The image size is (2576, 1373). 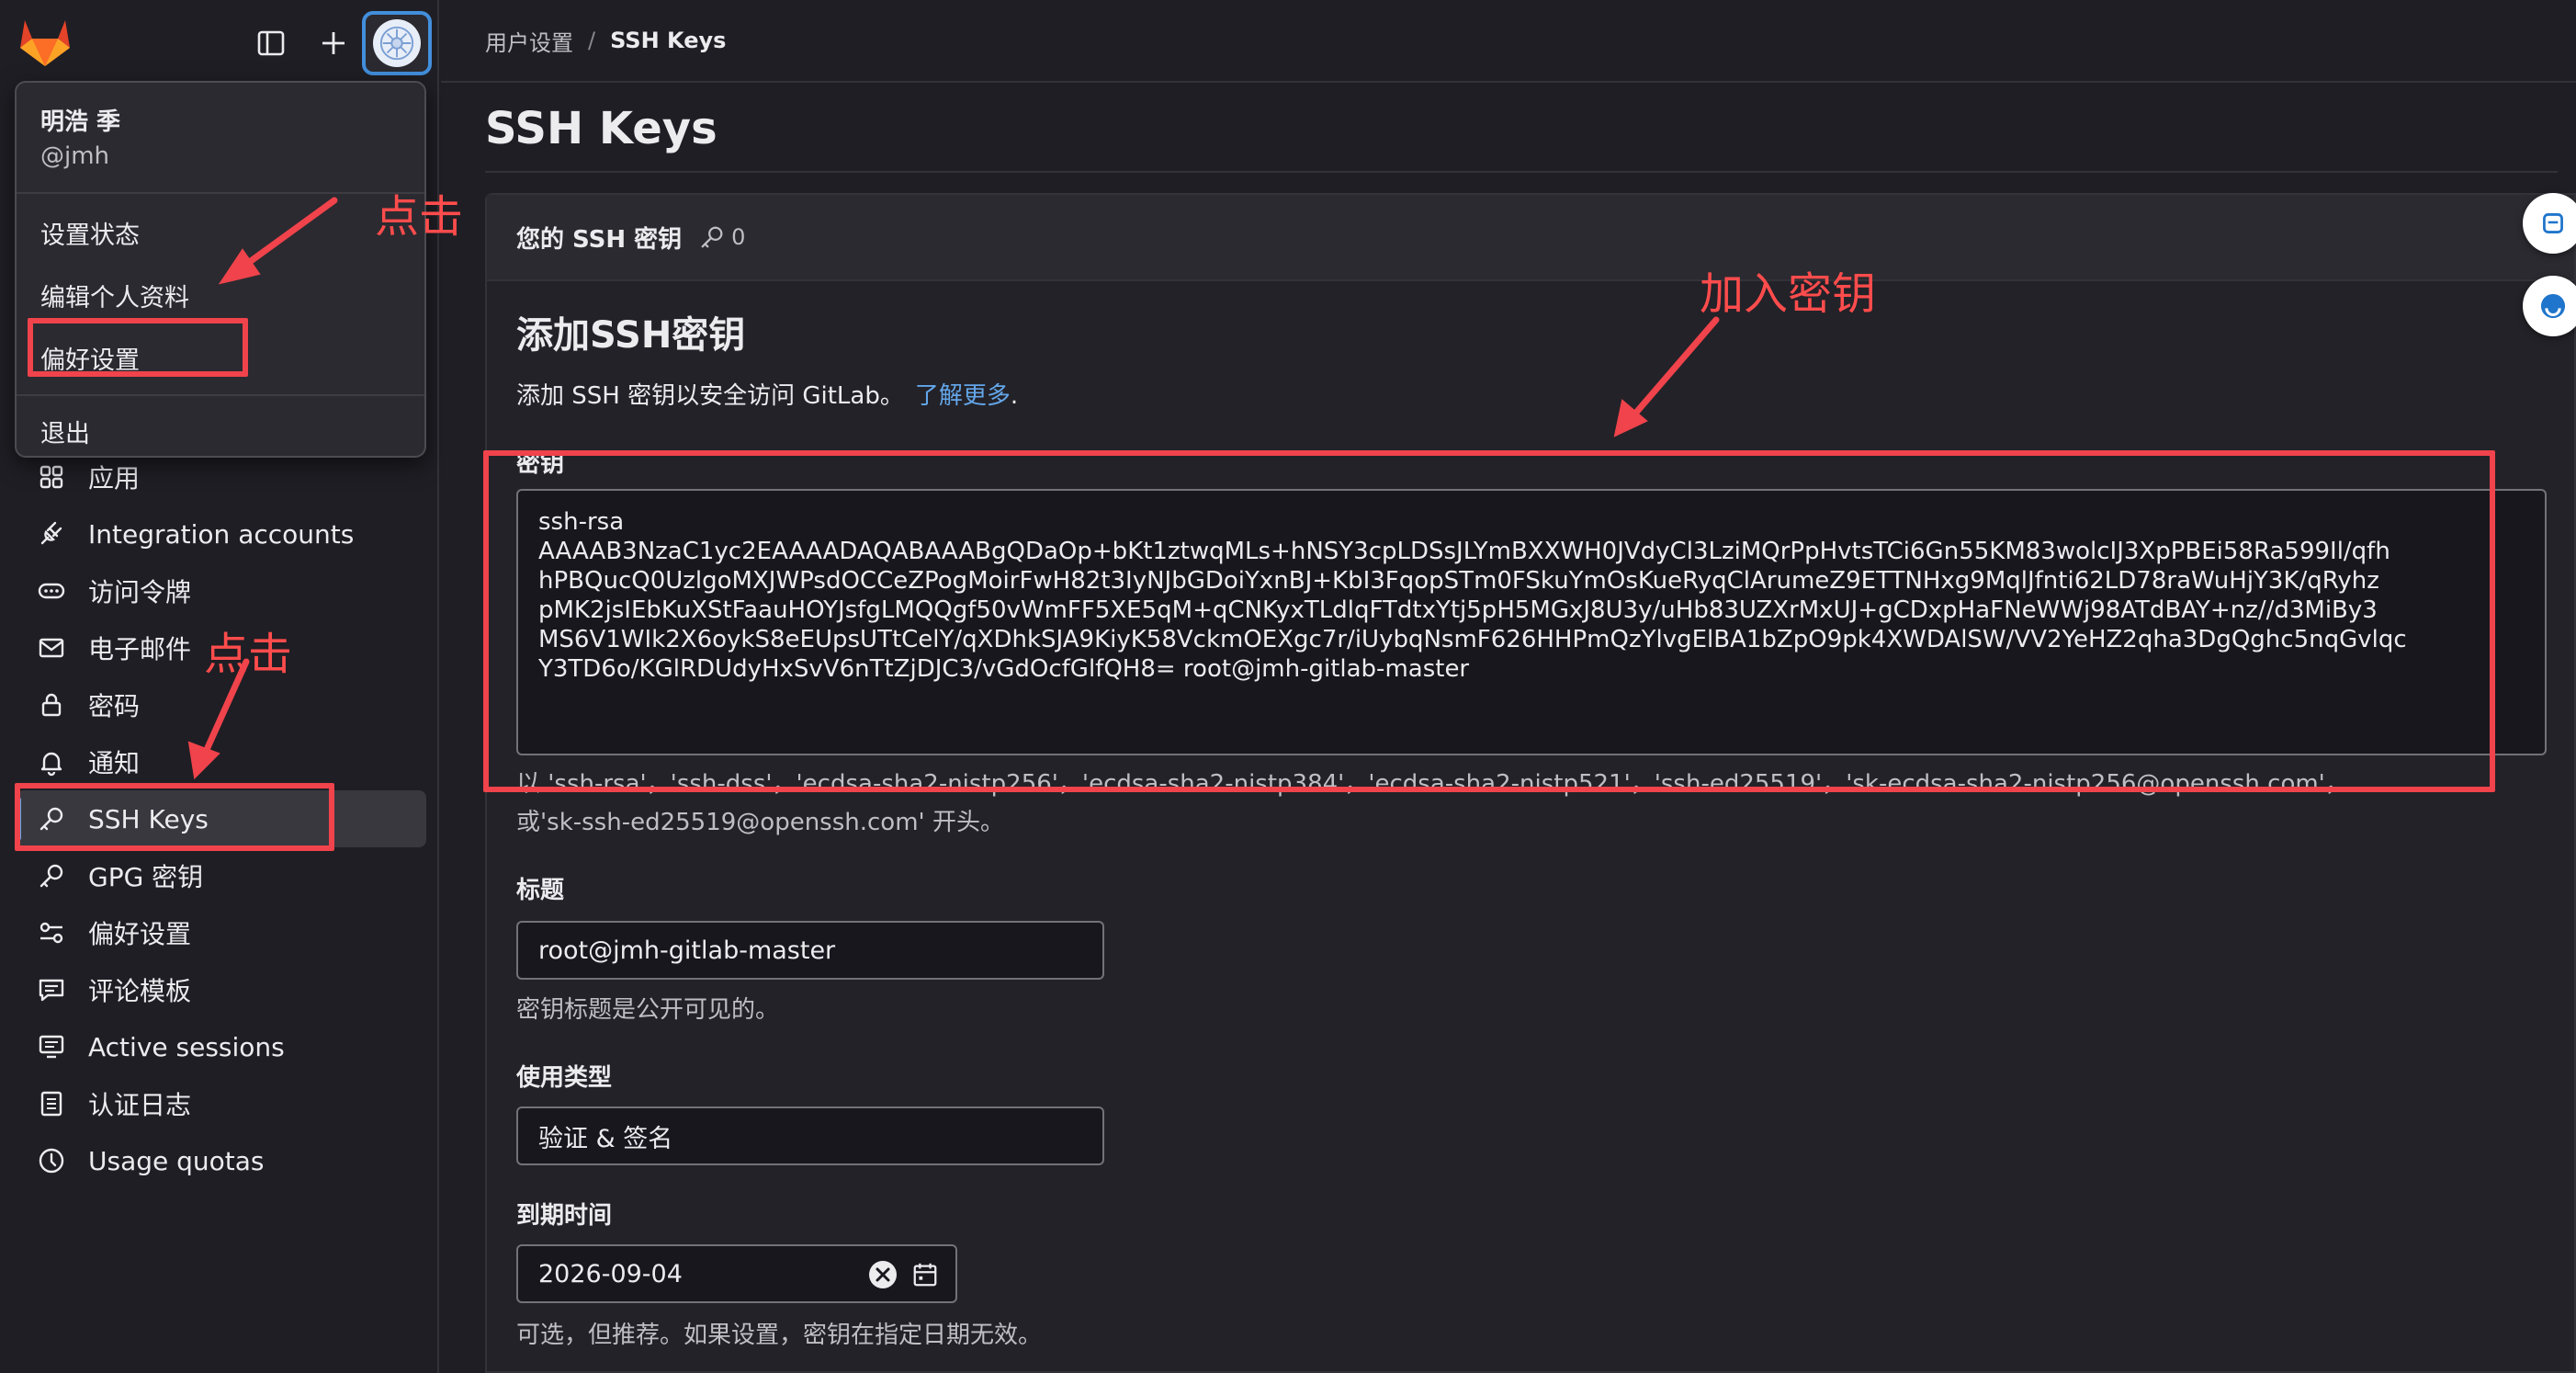 What do you see at coordinates (114, 706) in the screenshot?
I see `sidebar-item-label: 密码` at bounding box center [114, 706].